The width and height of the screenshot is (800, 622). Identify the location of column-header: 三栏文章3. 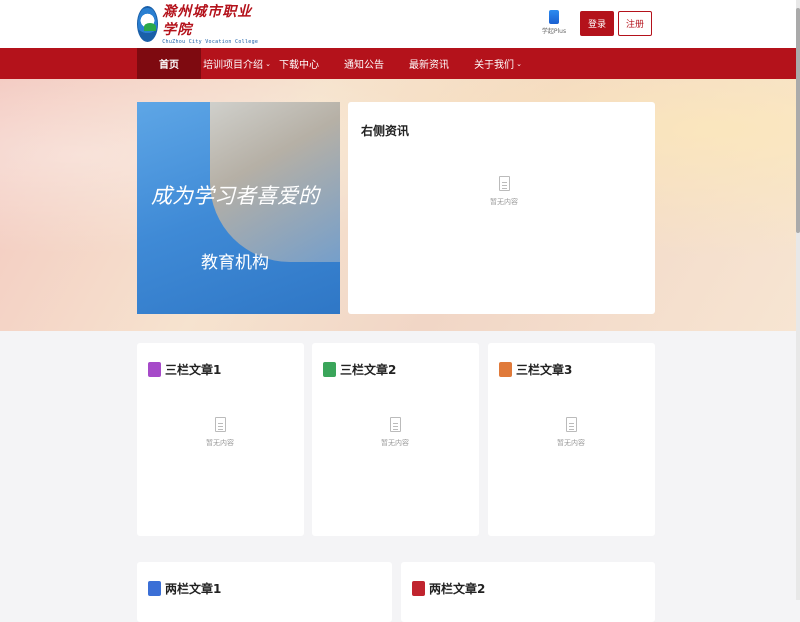
(535, 369).